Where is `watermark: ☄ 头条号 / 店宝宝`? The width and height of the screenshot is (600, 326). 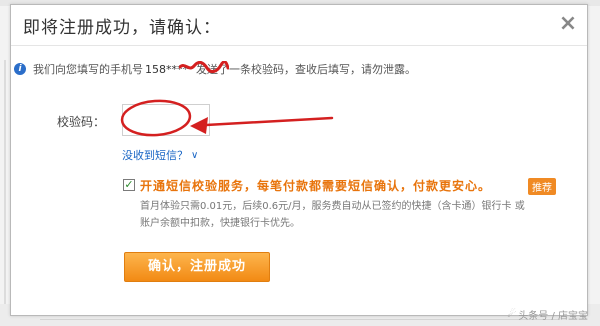 watermark: ☄ 头条号 / 店宝宝 is located at coordinates (547, 314).